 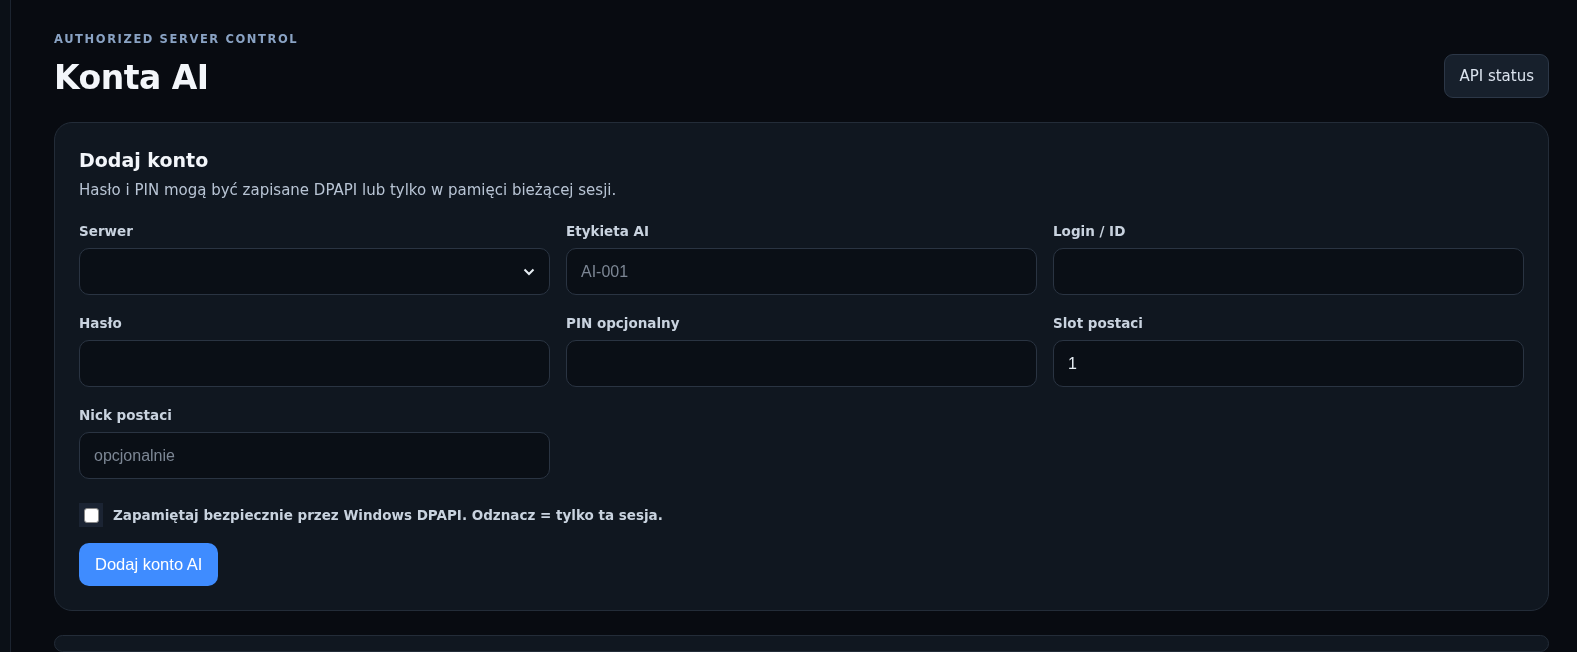 What do you see at coordinates (1288, 363) in the screenshot?
I see `input-field: 1` at bounding box center [1288, 363].